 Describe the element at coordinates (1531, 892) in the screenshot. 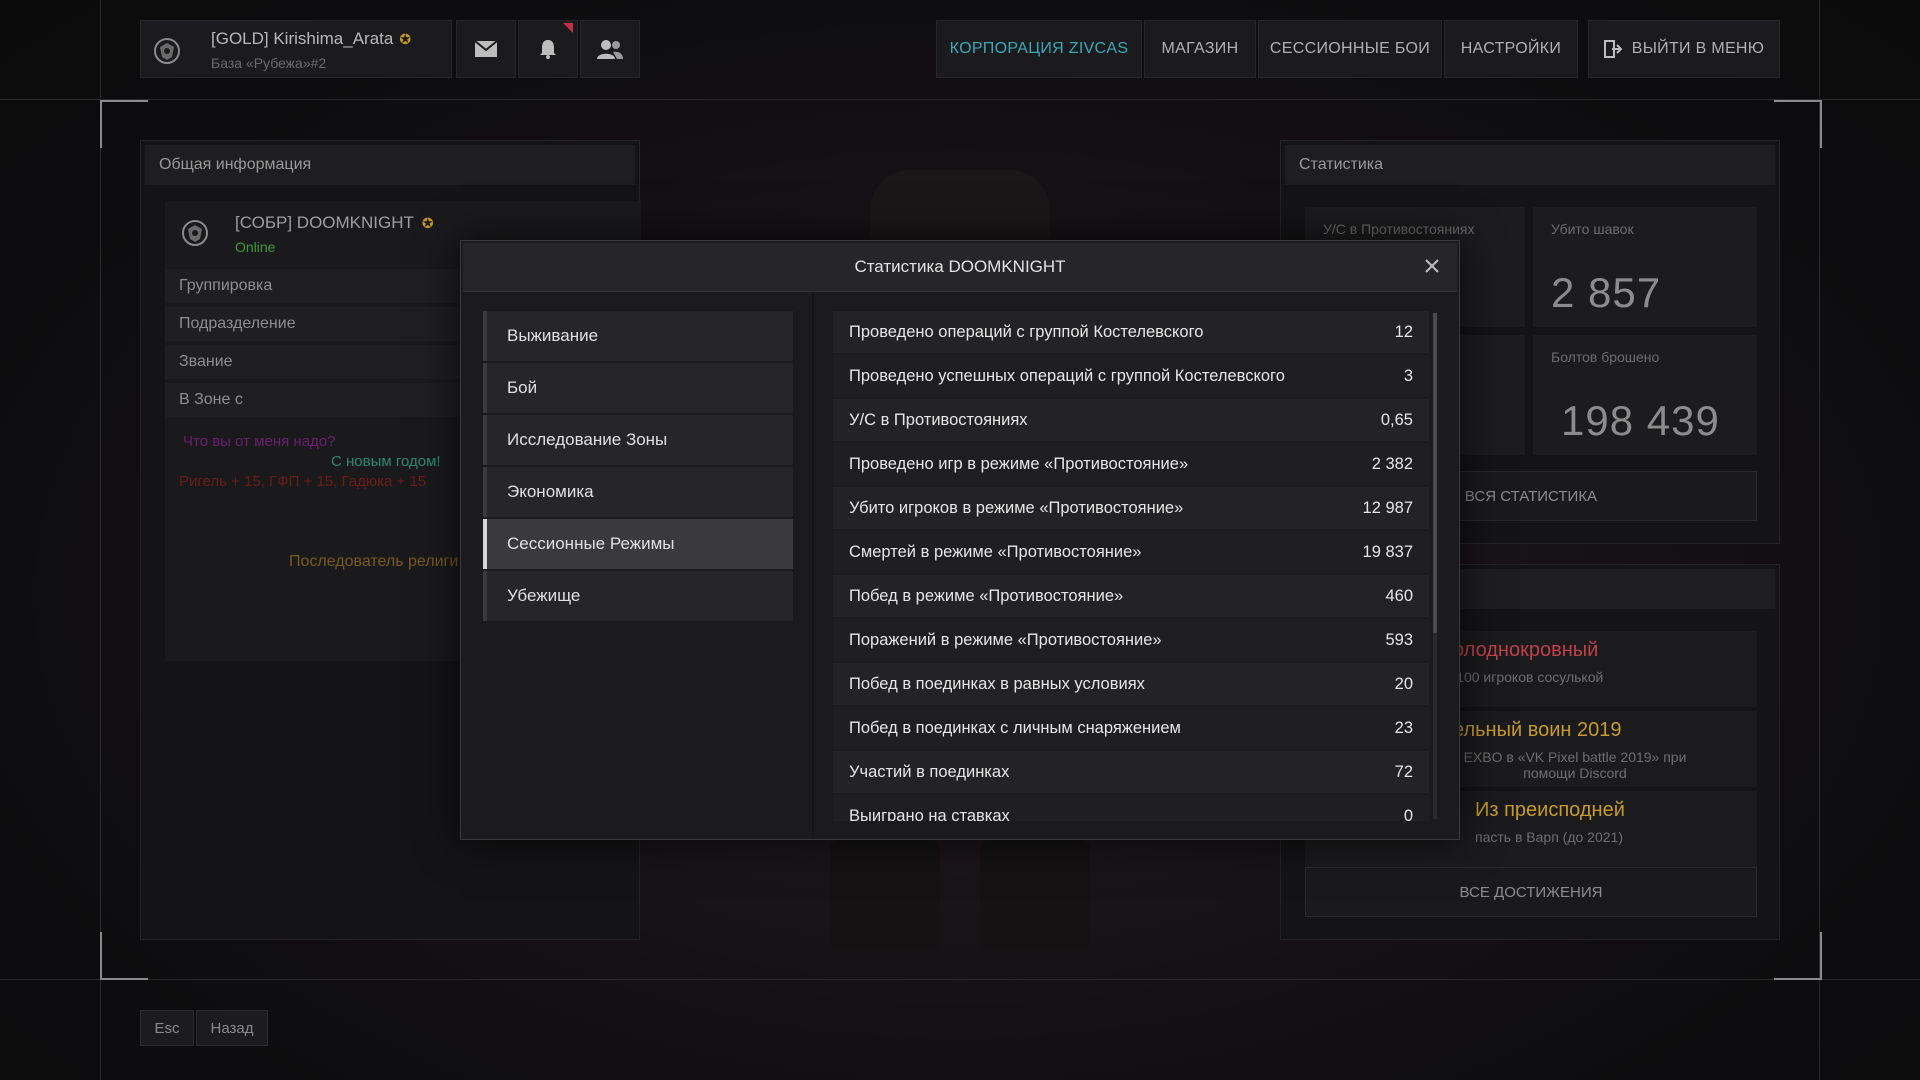

I see `all-achievements-button: ВСЕ ДОСТИЖЕНИЯ` at that location.